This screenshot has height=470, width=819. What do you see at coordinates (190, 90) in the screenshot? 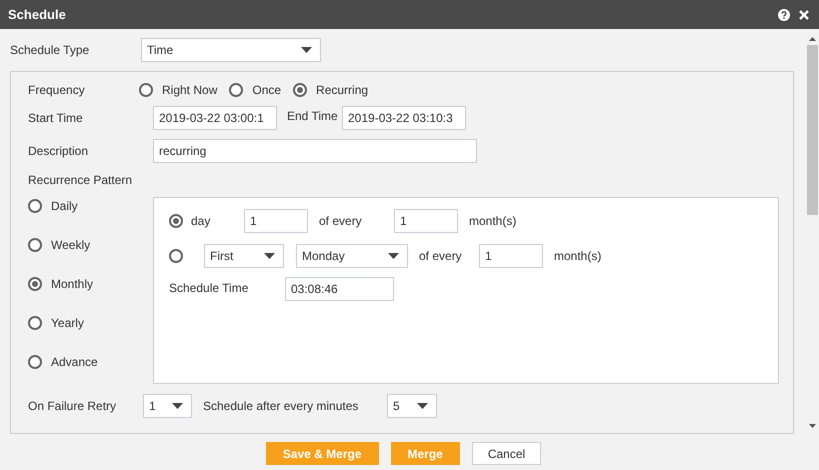
I see `radio-label: Right Now` at bounding box center [190, 90].